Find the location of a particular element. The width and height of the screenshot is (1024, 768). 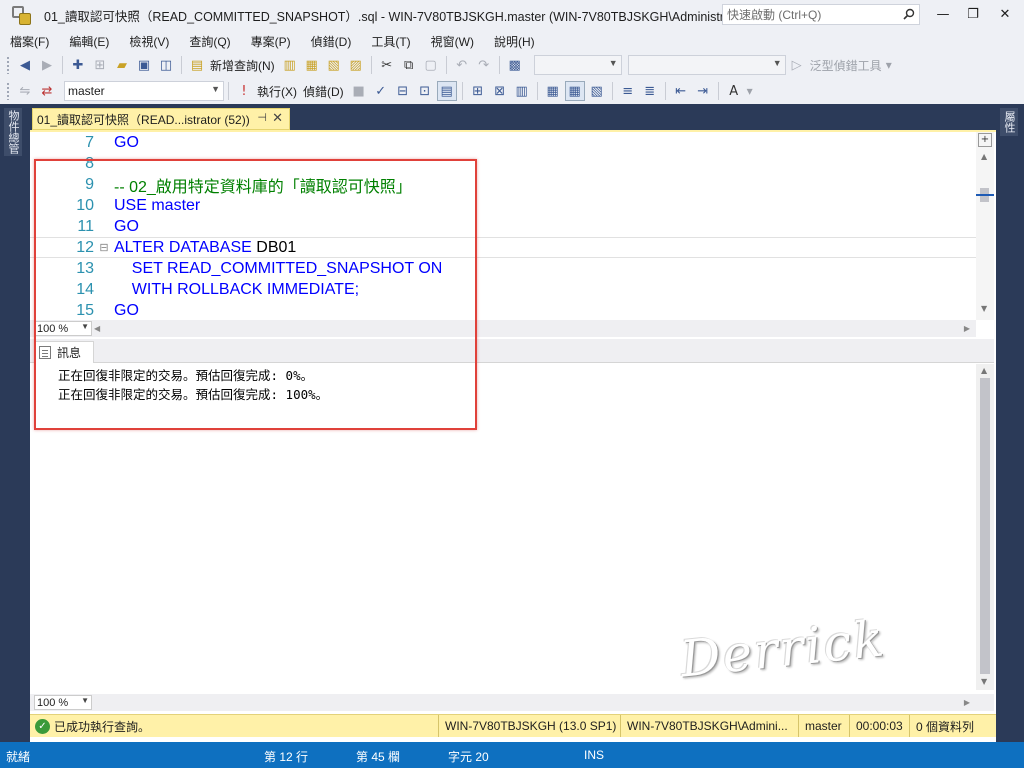

execute-icon: ! is located at coordinates (244, 91).